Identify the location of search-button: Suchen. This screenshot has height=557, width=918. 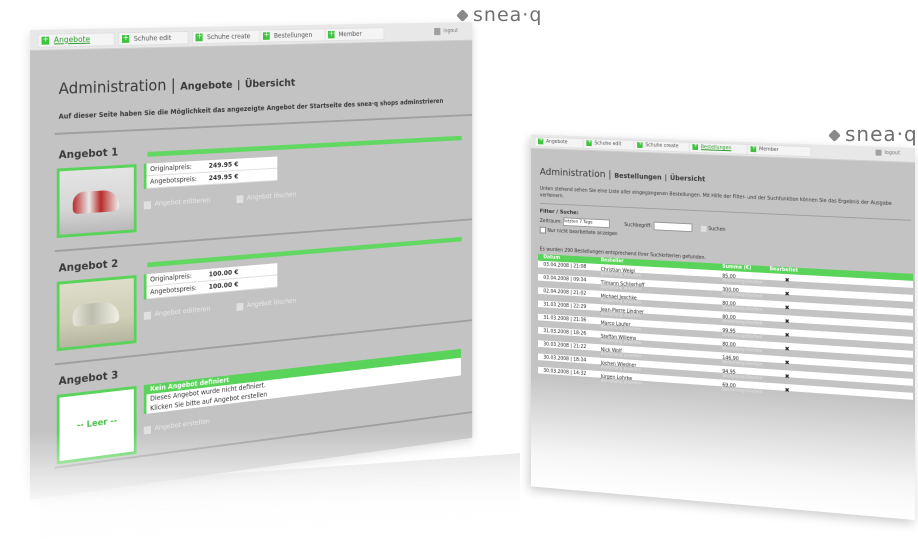
(716, 229).